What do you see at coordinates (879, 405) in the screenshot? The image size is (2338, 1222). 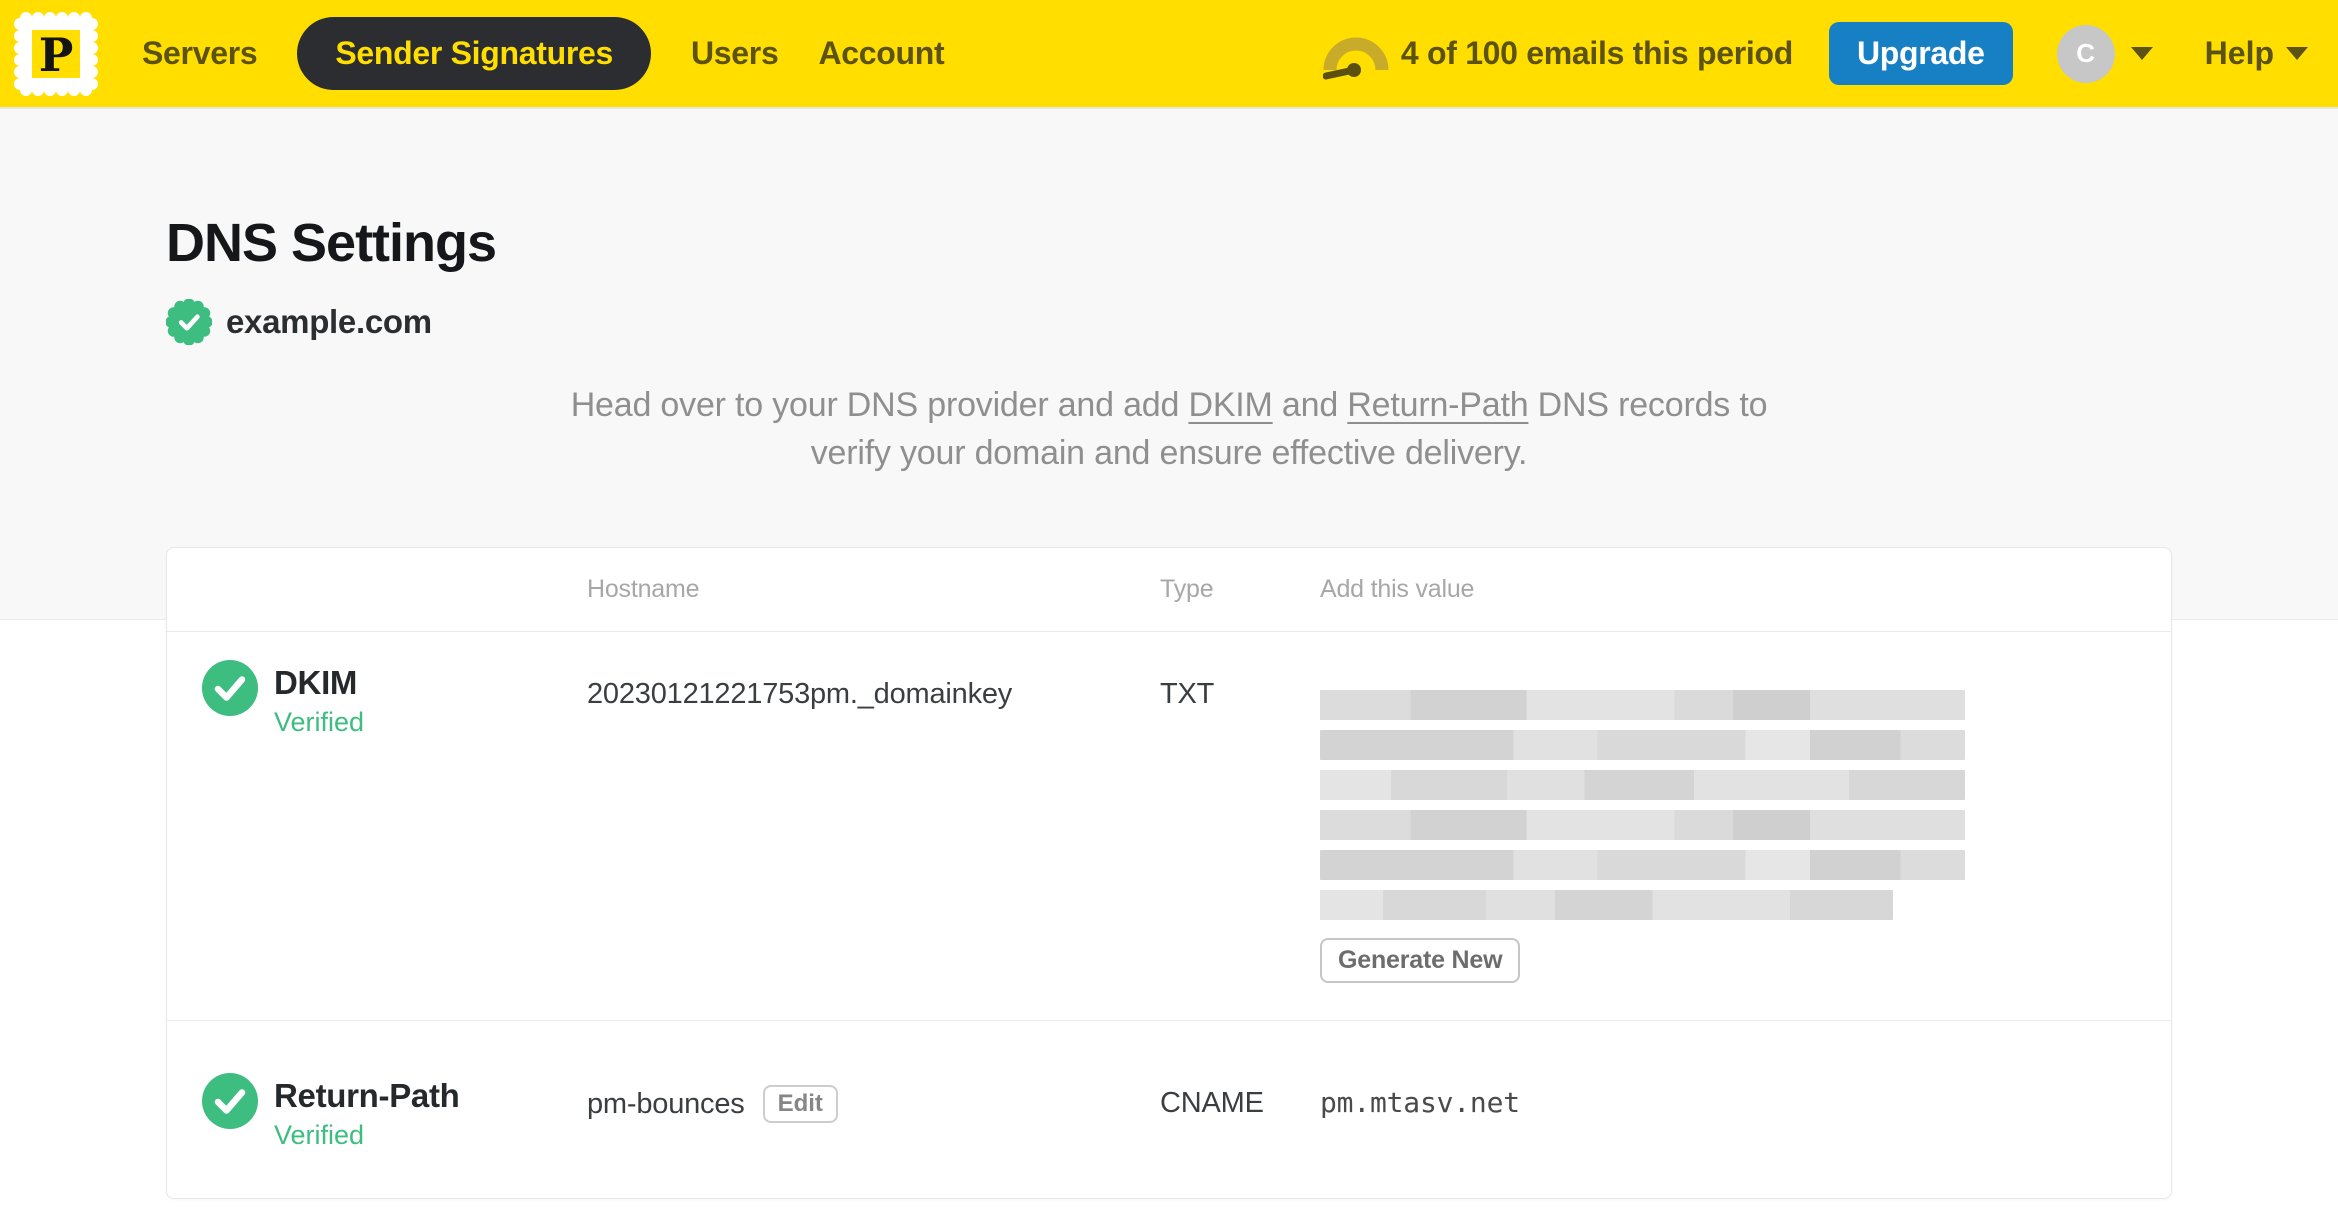 I see `instructions-lead: Head over to your DNS provider and add` at bounding box center [879, 405].